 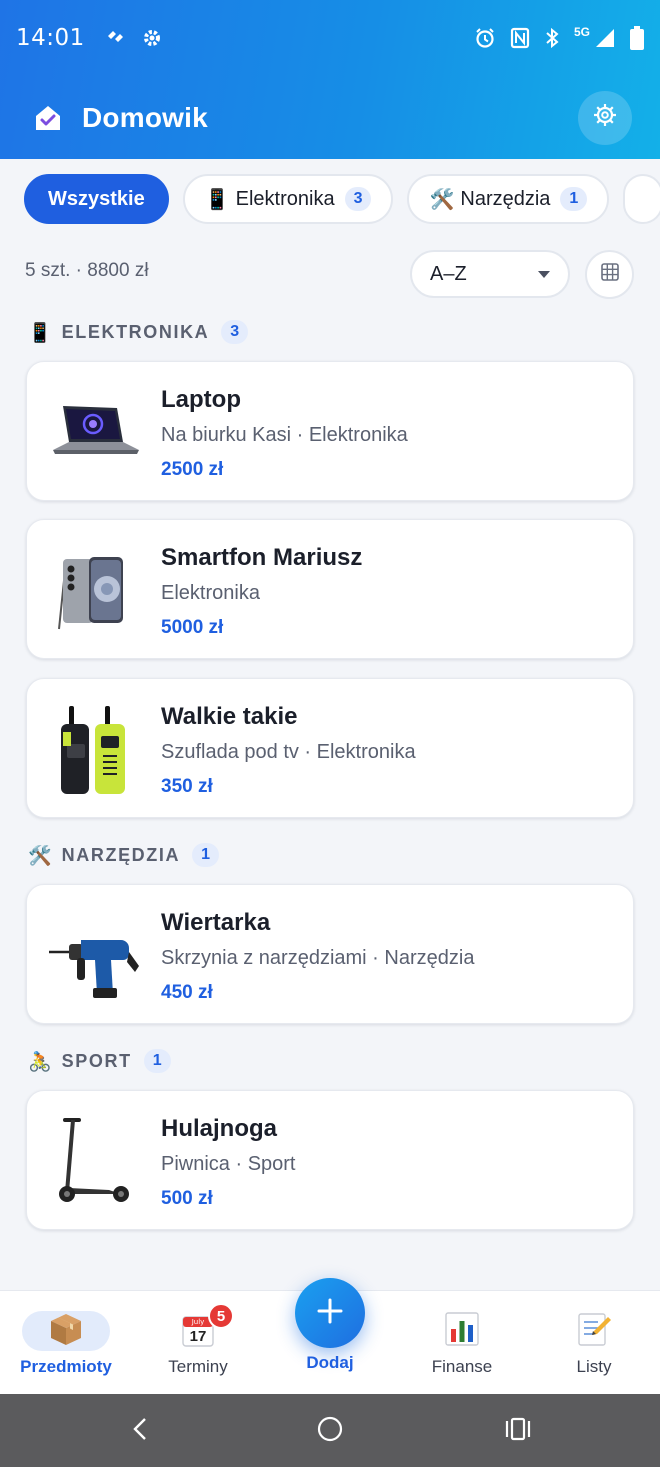 I want to click on settings-button, so click(x=605, y=117).